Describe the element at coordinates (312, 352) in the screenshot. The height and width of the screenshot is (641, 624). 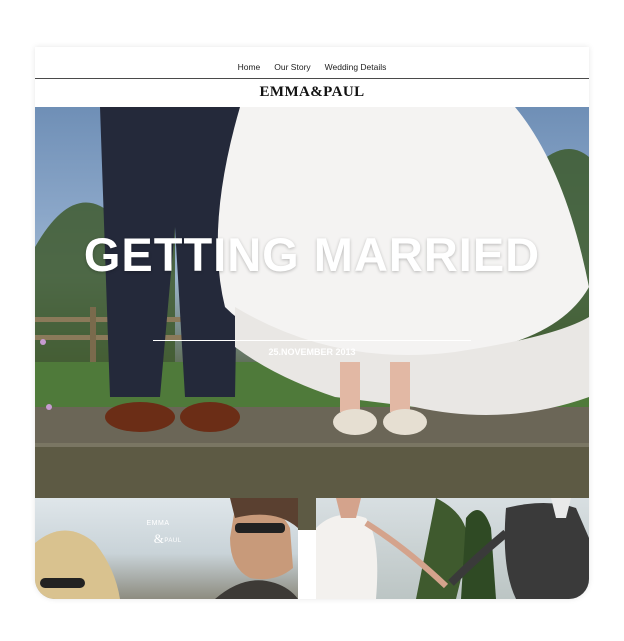
I see `hero-date: 25.NOVEMBER 2013` at that location.